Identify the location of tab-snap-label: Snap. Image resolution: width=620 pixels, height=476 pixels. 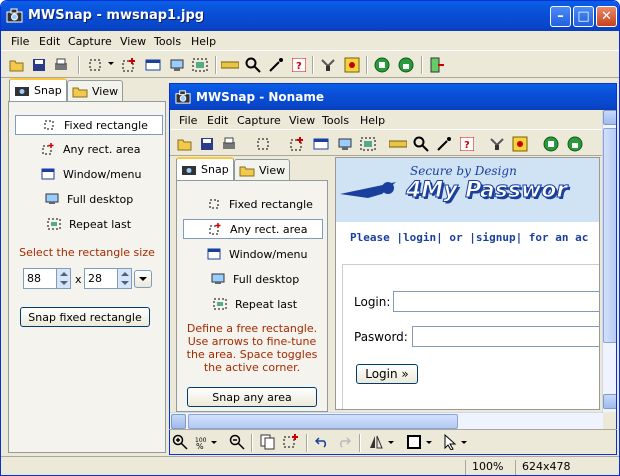
(48, 90).